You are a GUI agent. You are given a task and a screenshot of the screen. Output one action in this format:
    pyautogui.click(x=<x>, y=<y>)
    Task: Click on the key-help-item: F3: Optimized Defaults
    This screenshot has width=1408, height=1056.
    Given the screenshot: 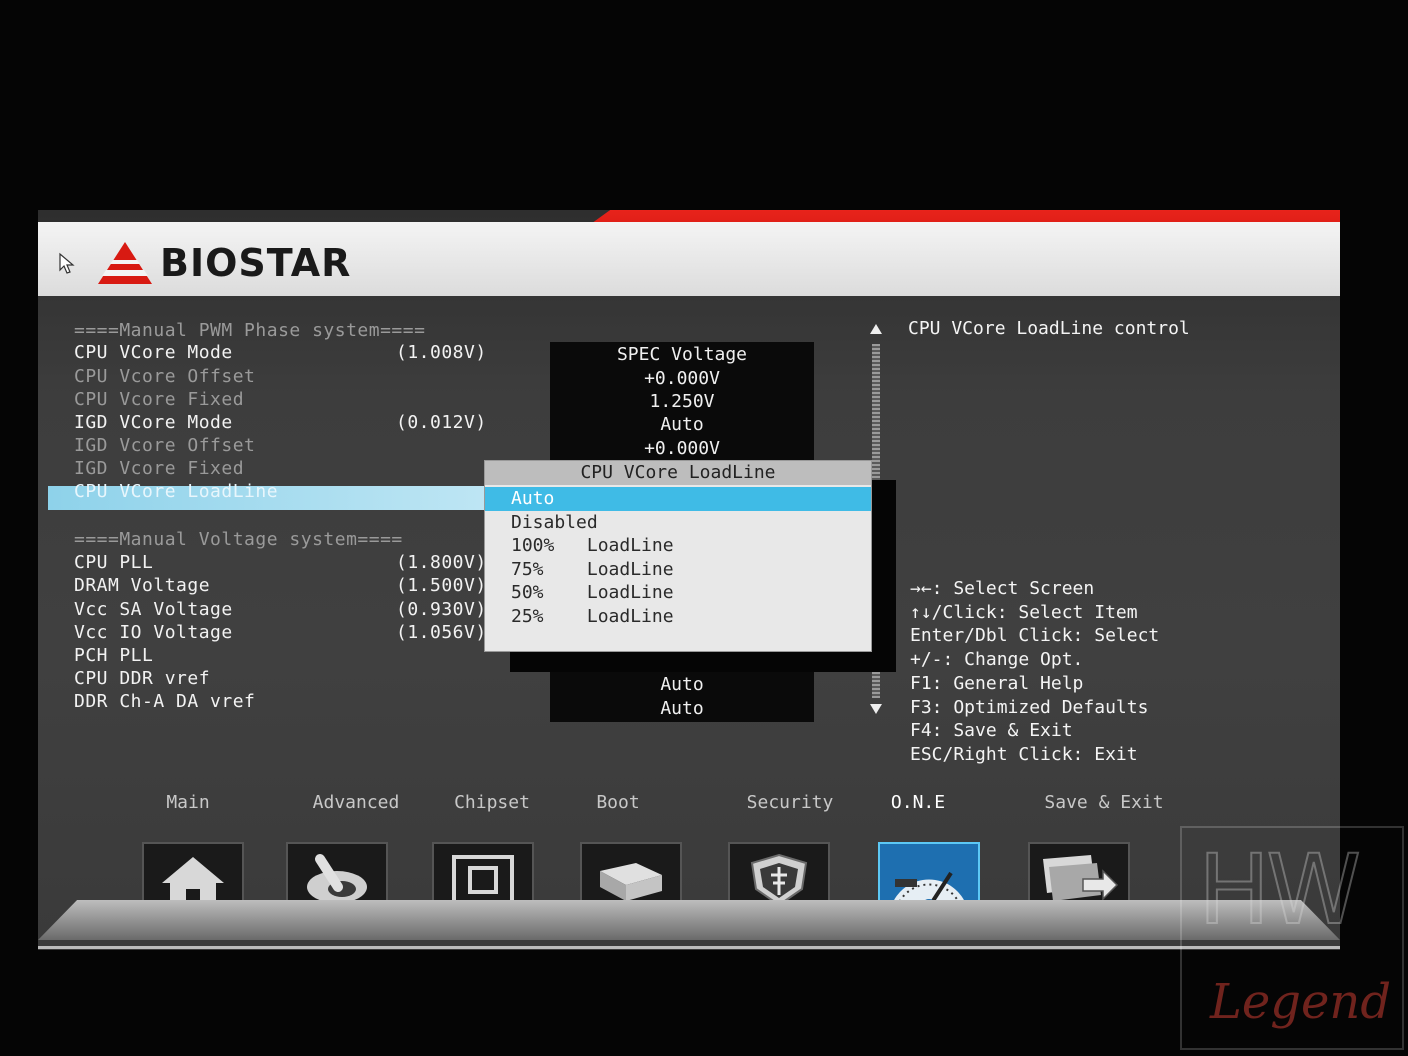 What is the action you would take?
    pyautogui.click(x=1029, y=707)
    